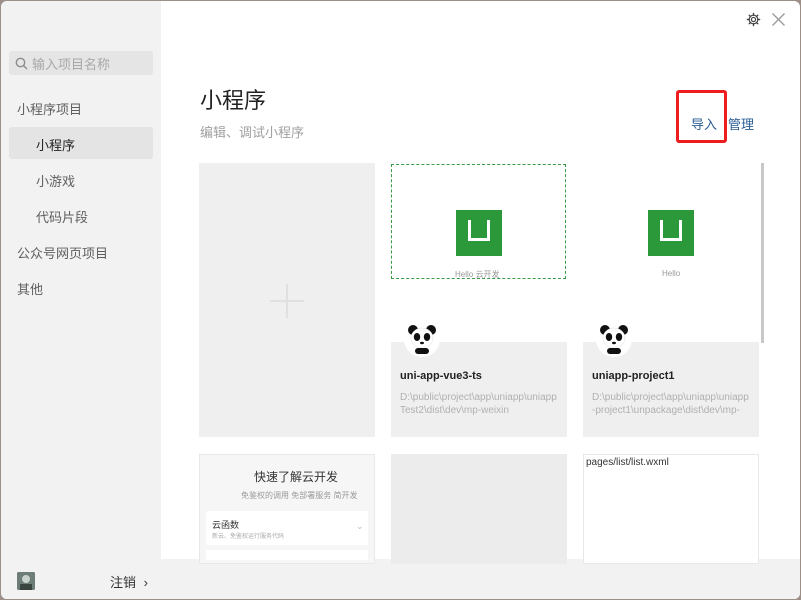  What do you see at coordinates (671, 509) in the screenshot?
I see `template-card-wxml` at bounding box center [671, 509].